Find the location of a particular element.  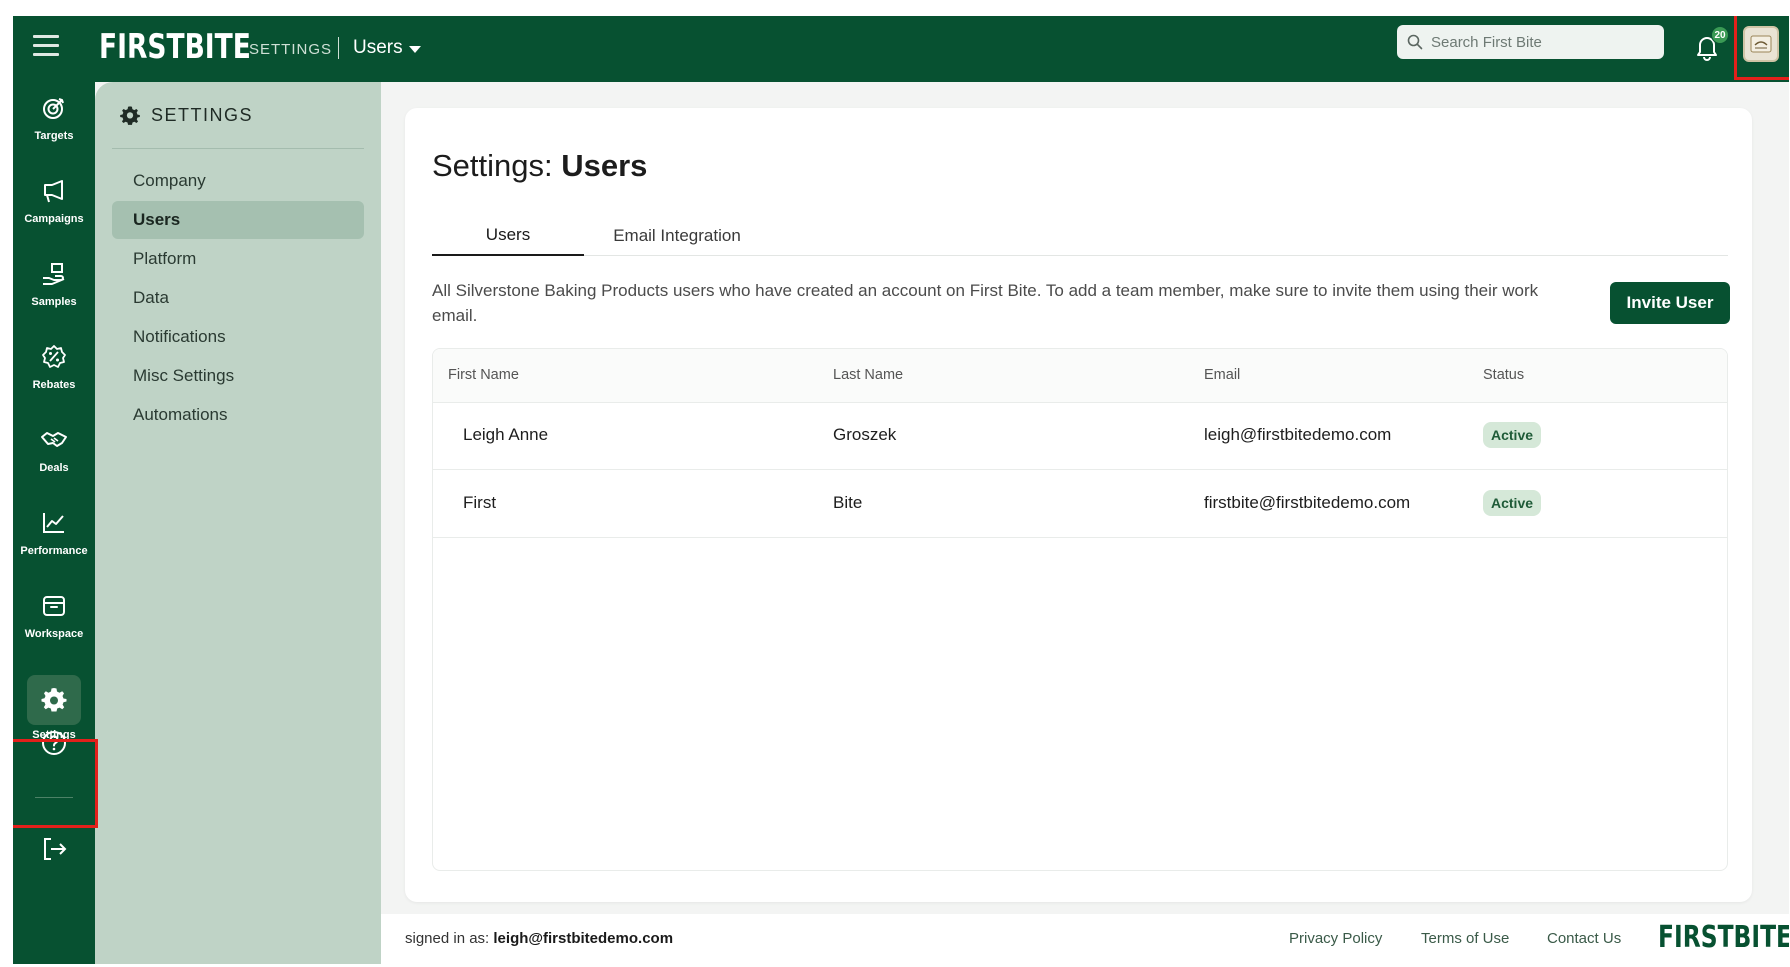

user-avatar is located at coordinates (1761, 44).